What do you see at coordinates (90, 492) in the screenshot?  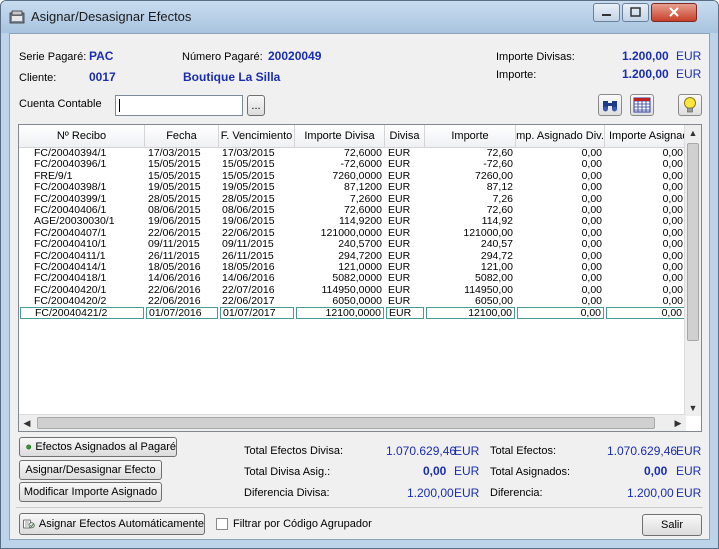 I see `modificar-importe-button: Modificar Importe Asignado` at bounding box center [90, 492].